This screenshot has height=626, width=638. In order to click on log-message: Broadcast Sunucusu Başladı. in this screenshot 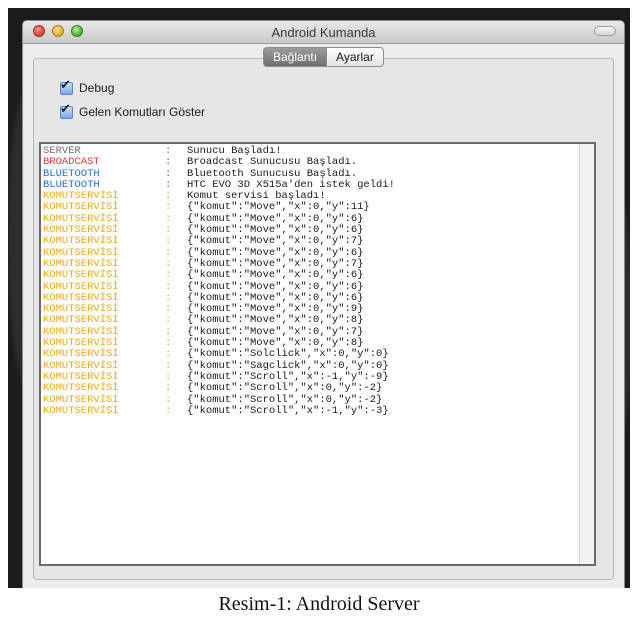, I will do `click(272, 162)`.